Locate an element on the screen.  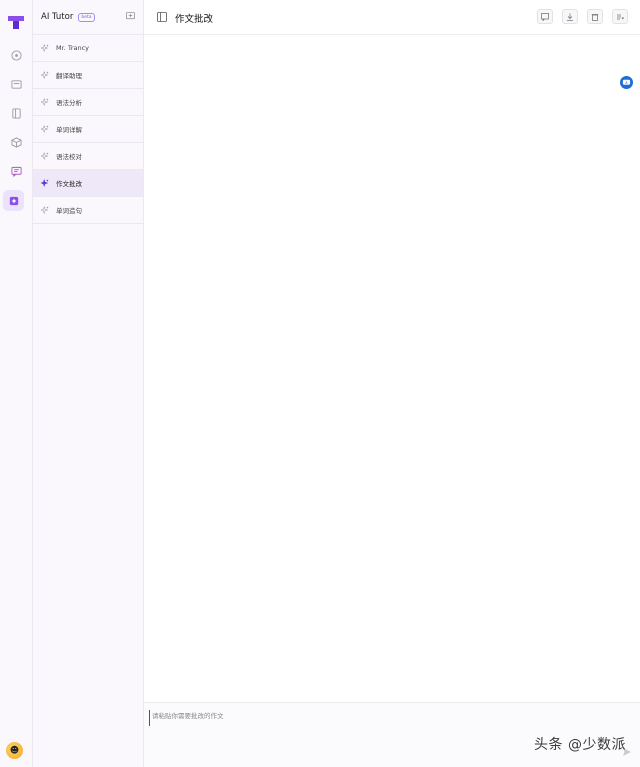
essay-input is located at coordinates (329, 718).